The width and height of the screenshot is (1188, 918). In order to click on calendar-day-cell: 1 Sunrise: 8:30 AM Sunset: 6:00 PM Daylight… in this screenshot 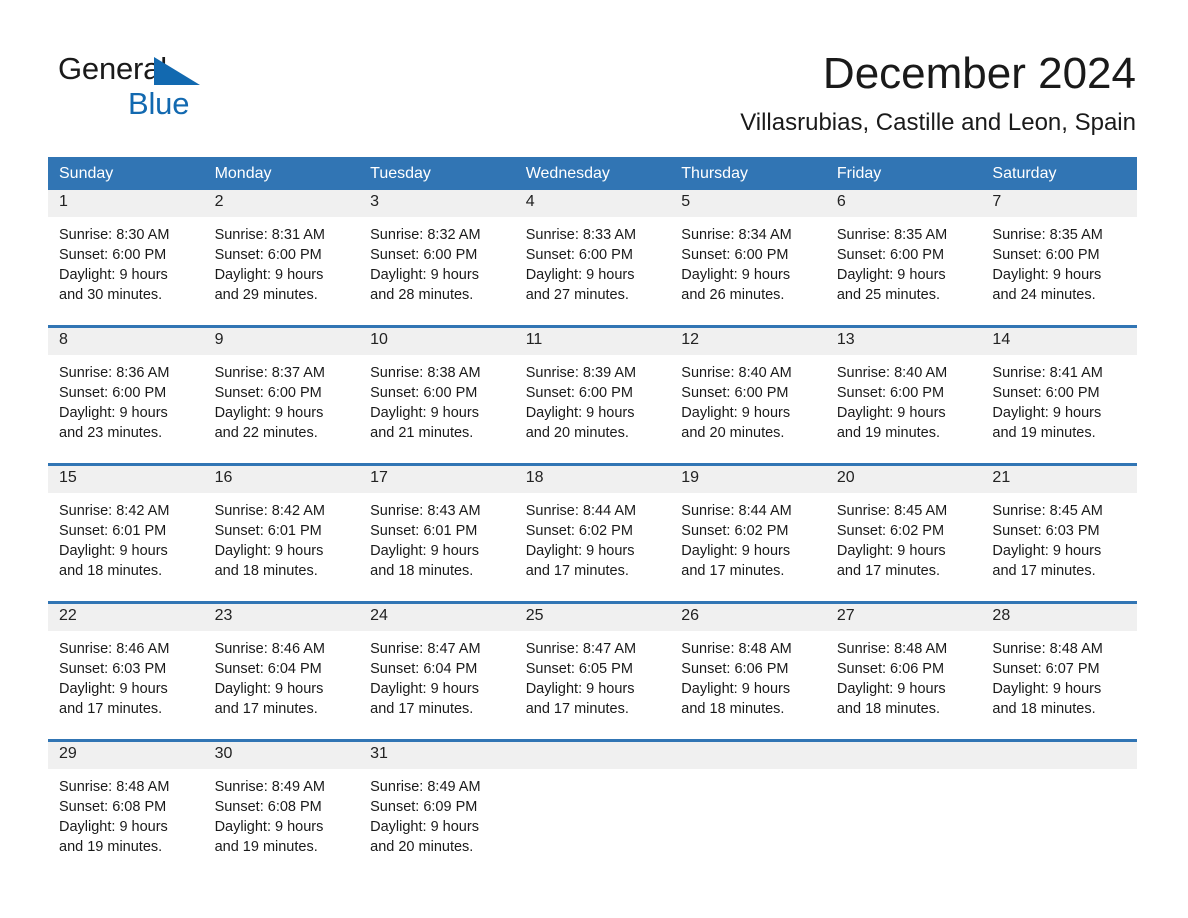, I will do `click(126, 259)`.